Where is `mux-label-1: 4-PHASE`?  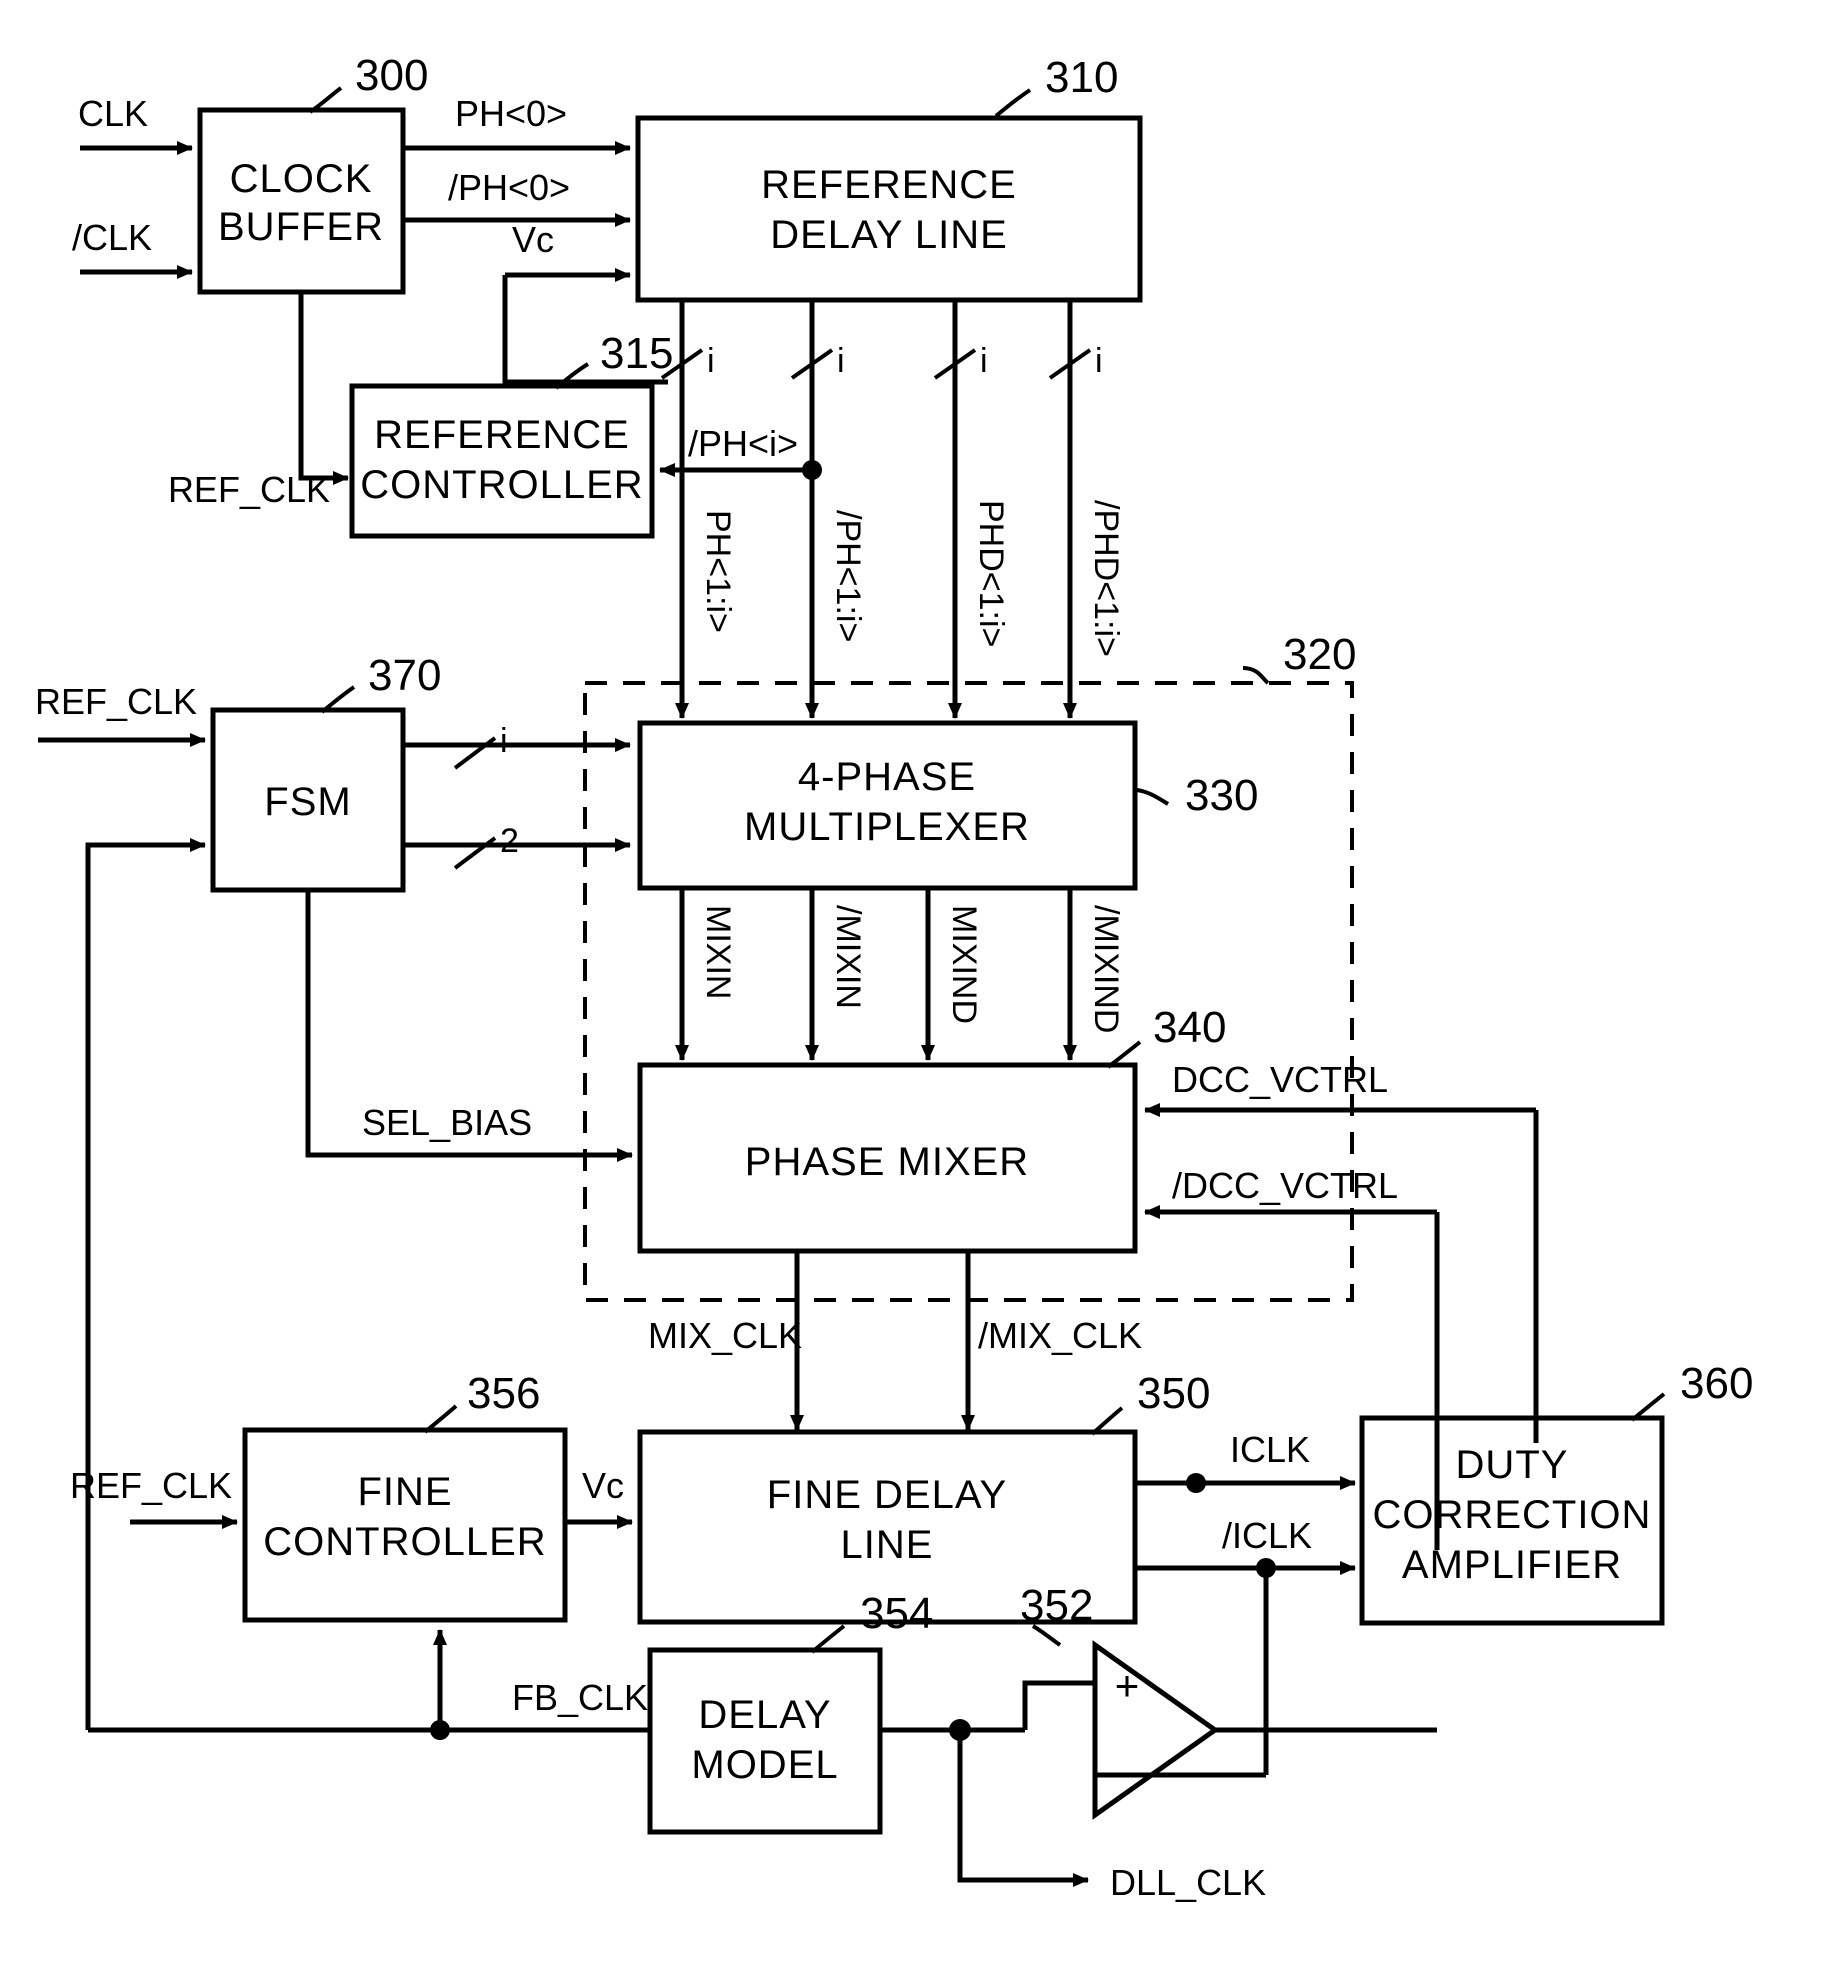 mux-label-1: 4-PHASE is located at coordinates (887, 777).